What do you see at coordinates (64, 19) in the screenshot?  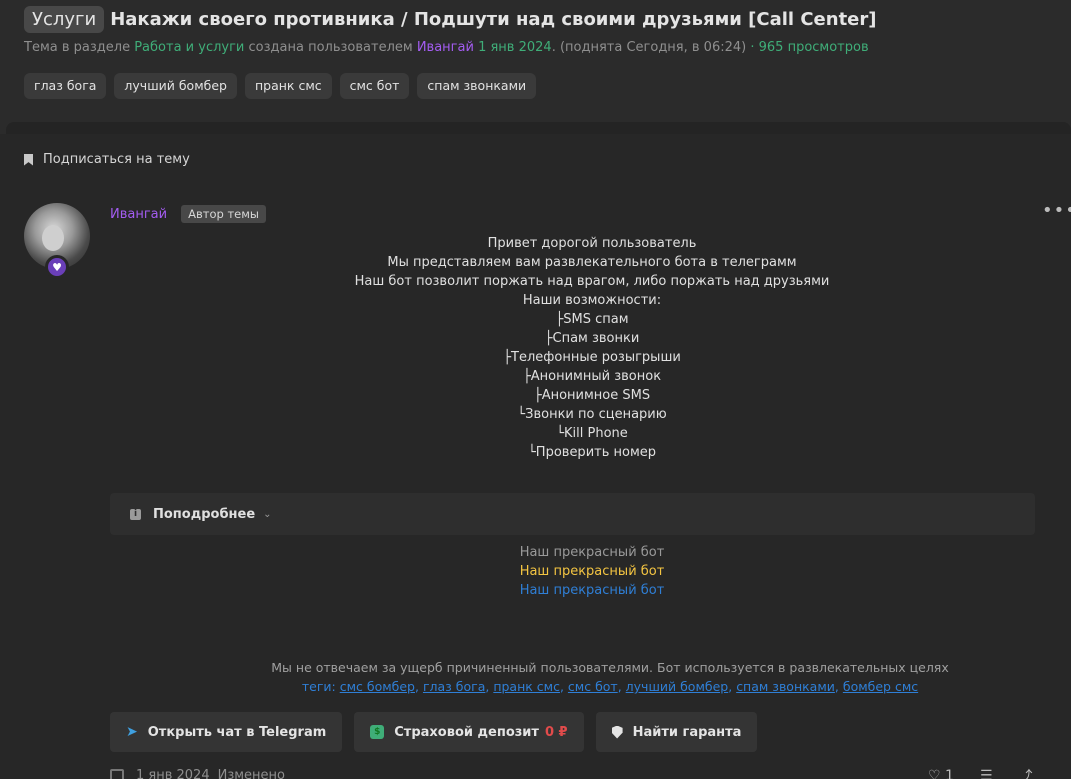 I see `thread-prefix-badge: Услуги` at bounding box center [64, 19].